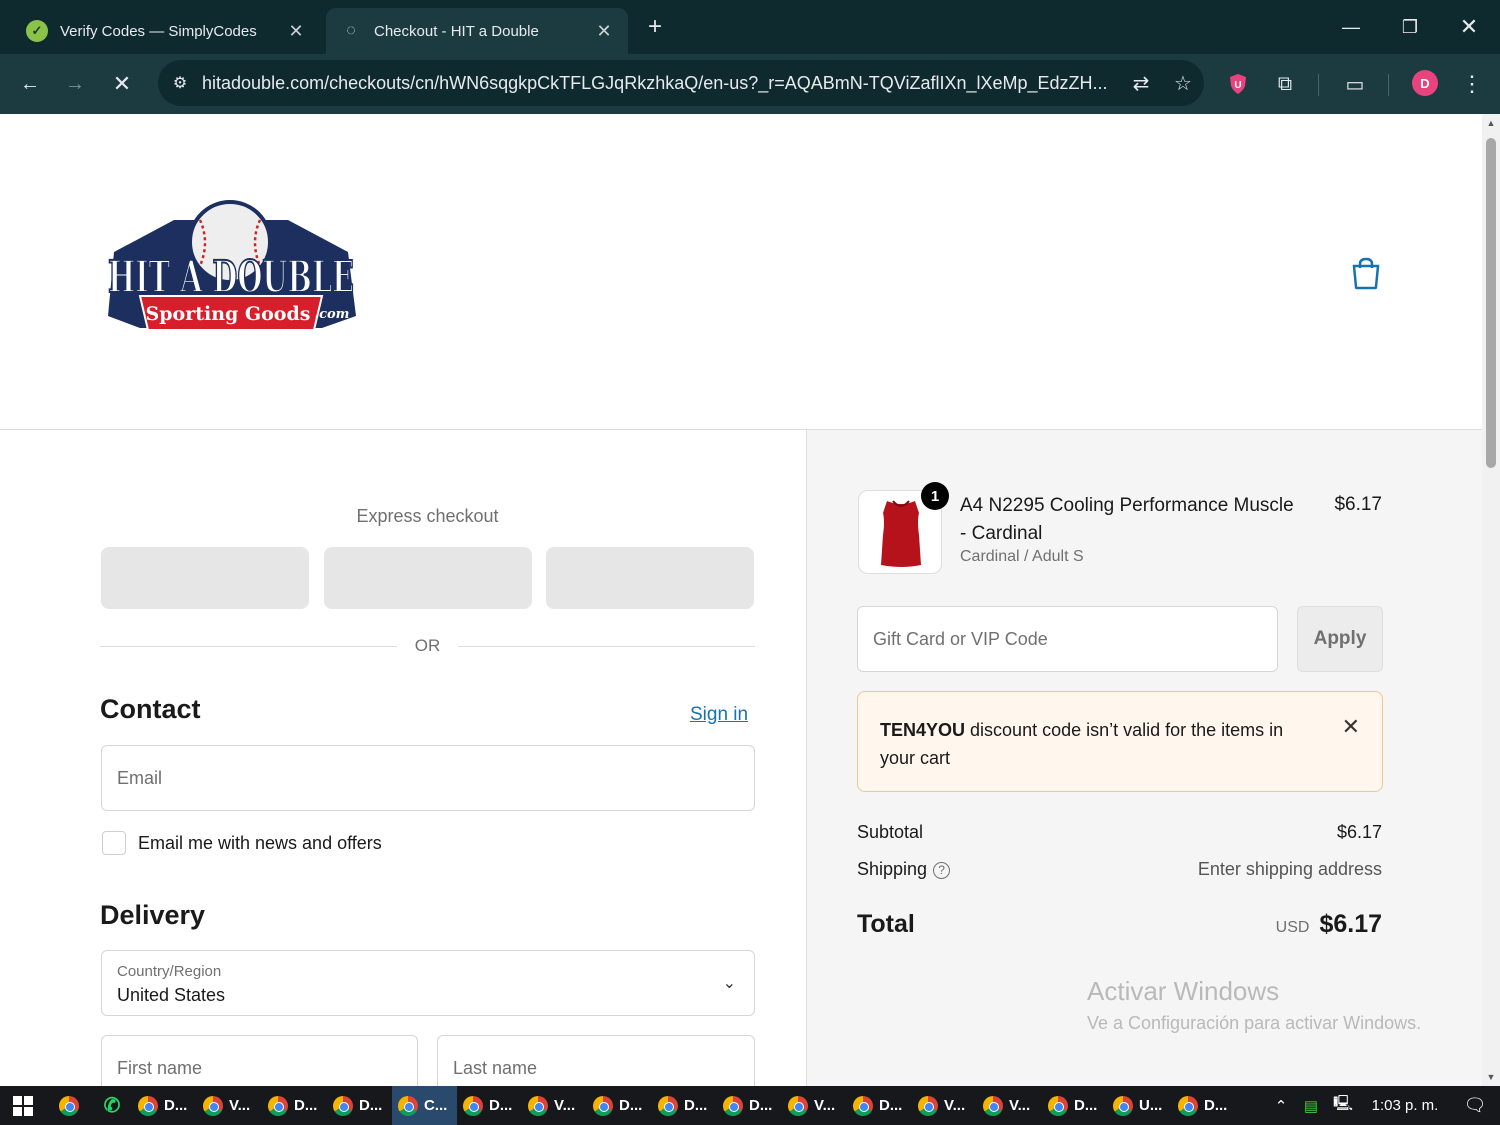 The image size is (1500, 1125). I want to click on total-amount: USD $6.17, so click(1329, 924).